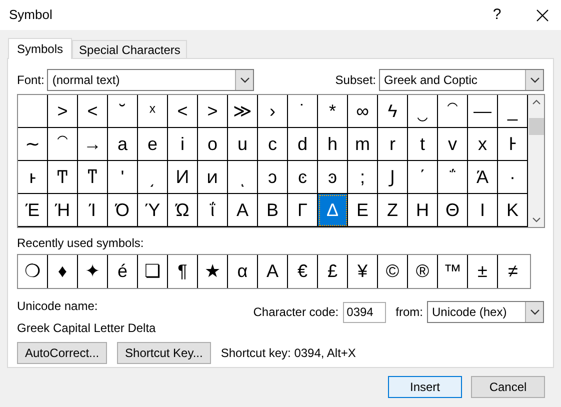 This screenshot has height=407, width=561. I want to click on symbol-cell: d, so click(303, 144).